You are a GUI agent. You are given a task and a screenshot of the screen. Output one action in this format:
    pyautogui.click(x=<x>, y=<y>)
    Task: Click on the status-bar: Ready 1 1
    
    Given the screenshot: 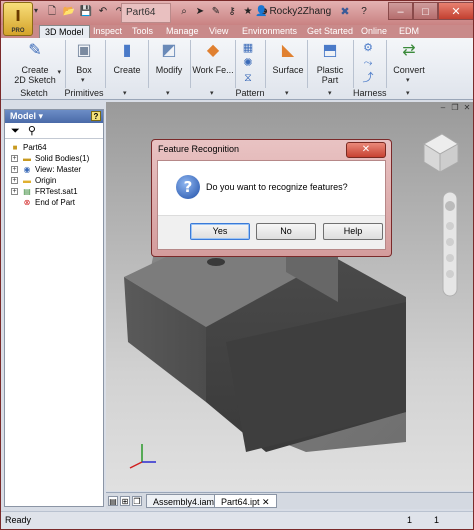 What is the action you would take?
    pyautogui.click(x=237, y=520)
    